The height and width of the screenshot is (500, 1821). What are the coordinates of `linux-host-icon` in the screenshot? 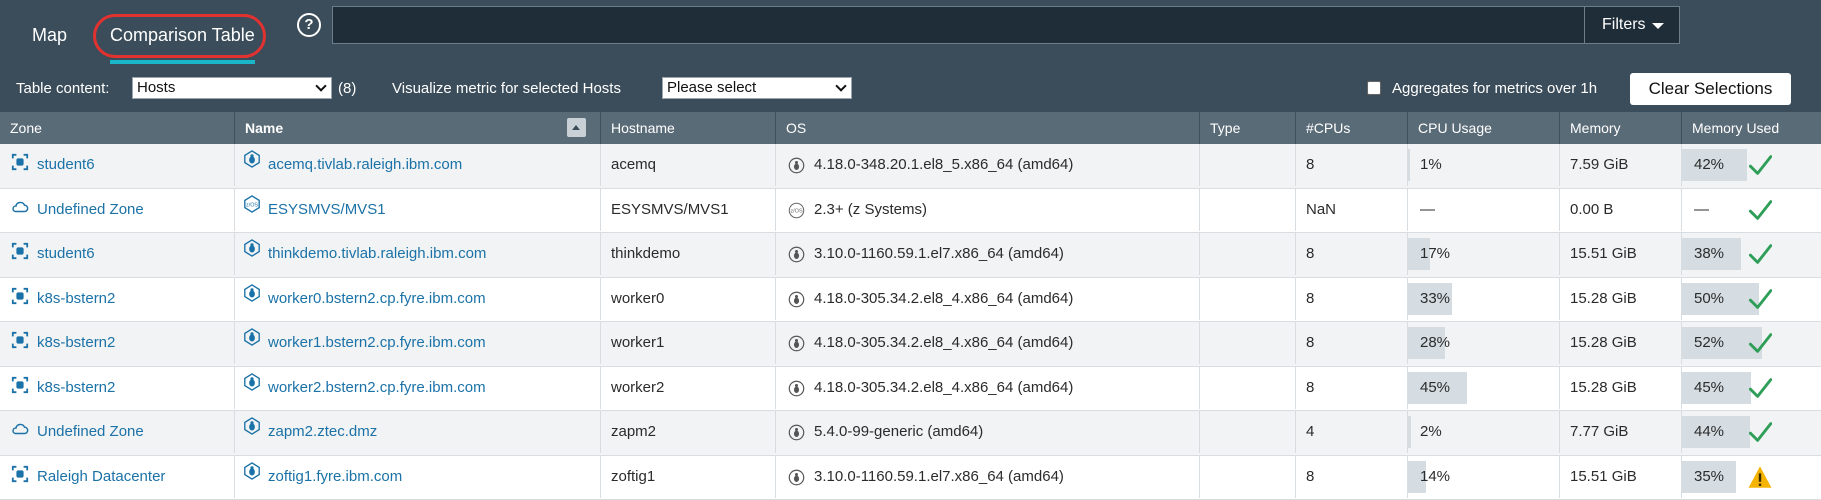 It's located at (252, 248).